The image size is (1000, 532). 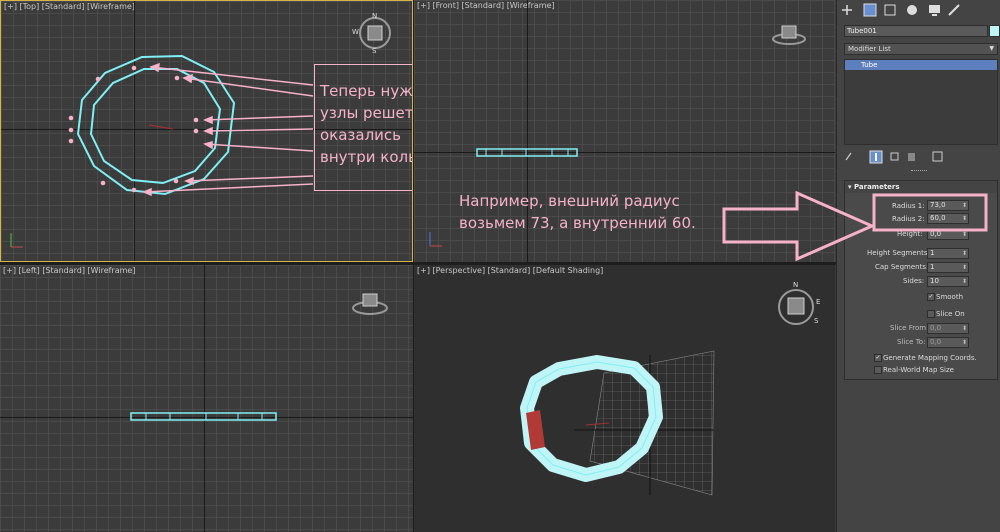 I want to click on viewport-divider-horizontal, so click(x=418, y=263).